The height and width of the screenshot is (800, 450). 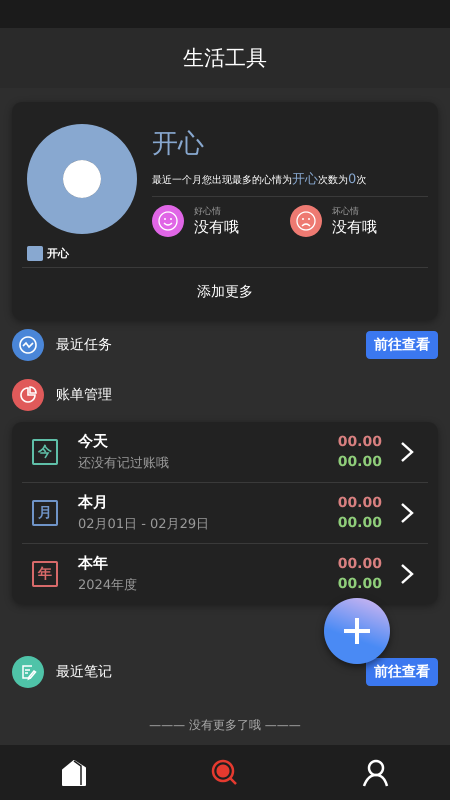 I want to click on bill-title: 今天, so click(x=93, y=441).